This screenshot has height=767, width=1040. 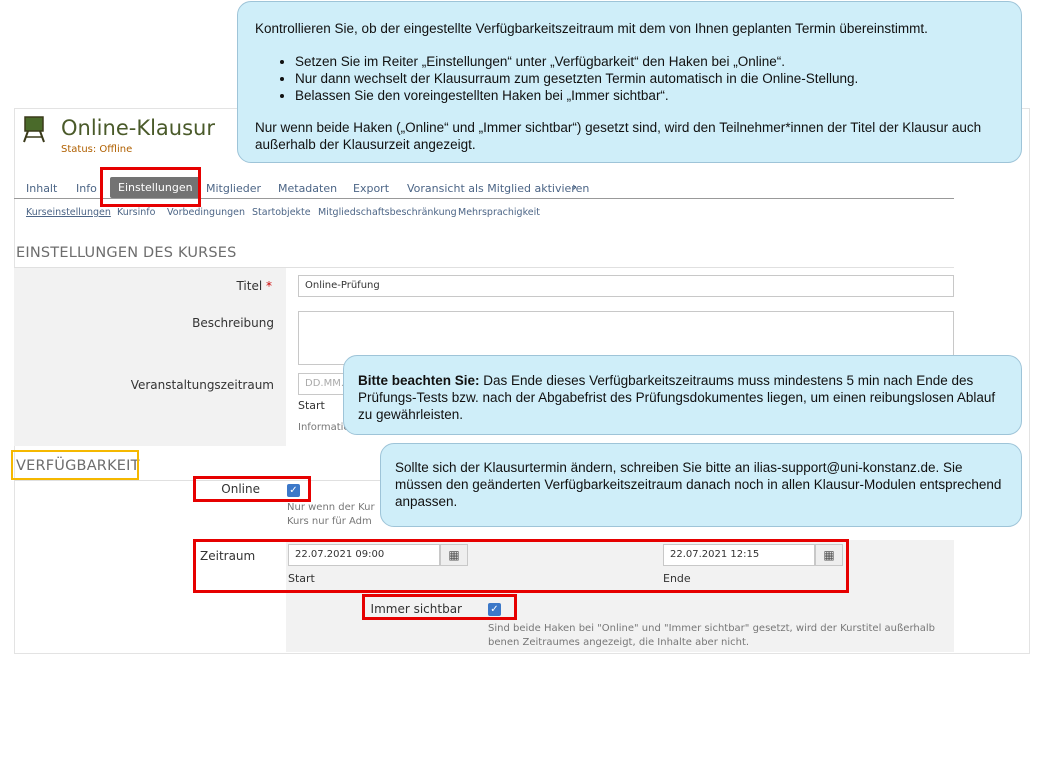 I want to click on subtab-startobjekte: Startobjekte, so click(x=281, y=212).